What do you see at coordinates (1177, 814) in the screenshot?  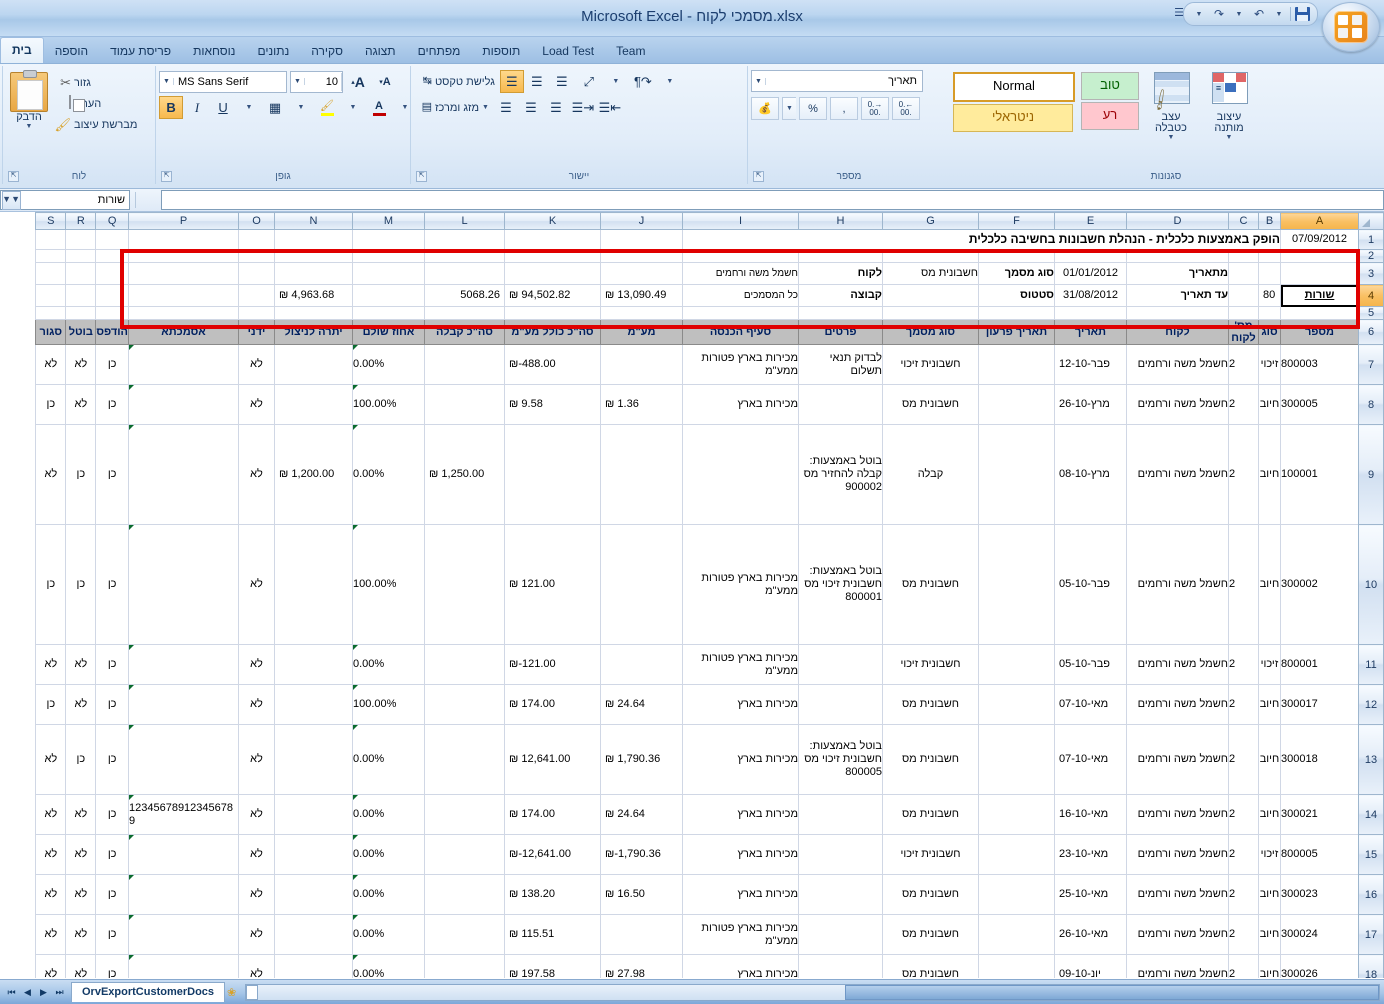 I see `cell-D: חשמל משה ורחמים` at bounding box center [1177, 814].